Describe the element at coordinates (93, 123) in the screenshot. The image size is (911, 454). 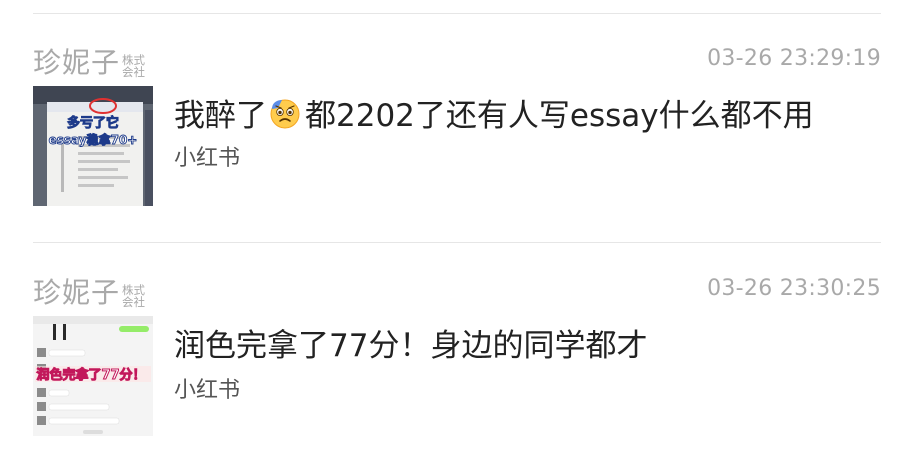
I see `thumbnail-caption-top: 多亏了它` at that location.